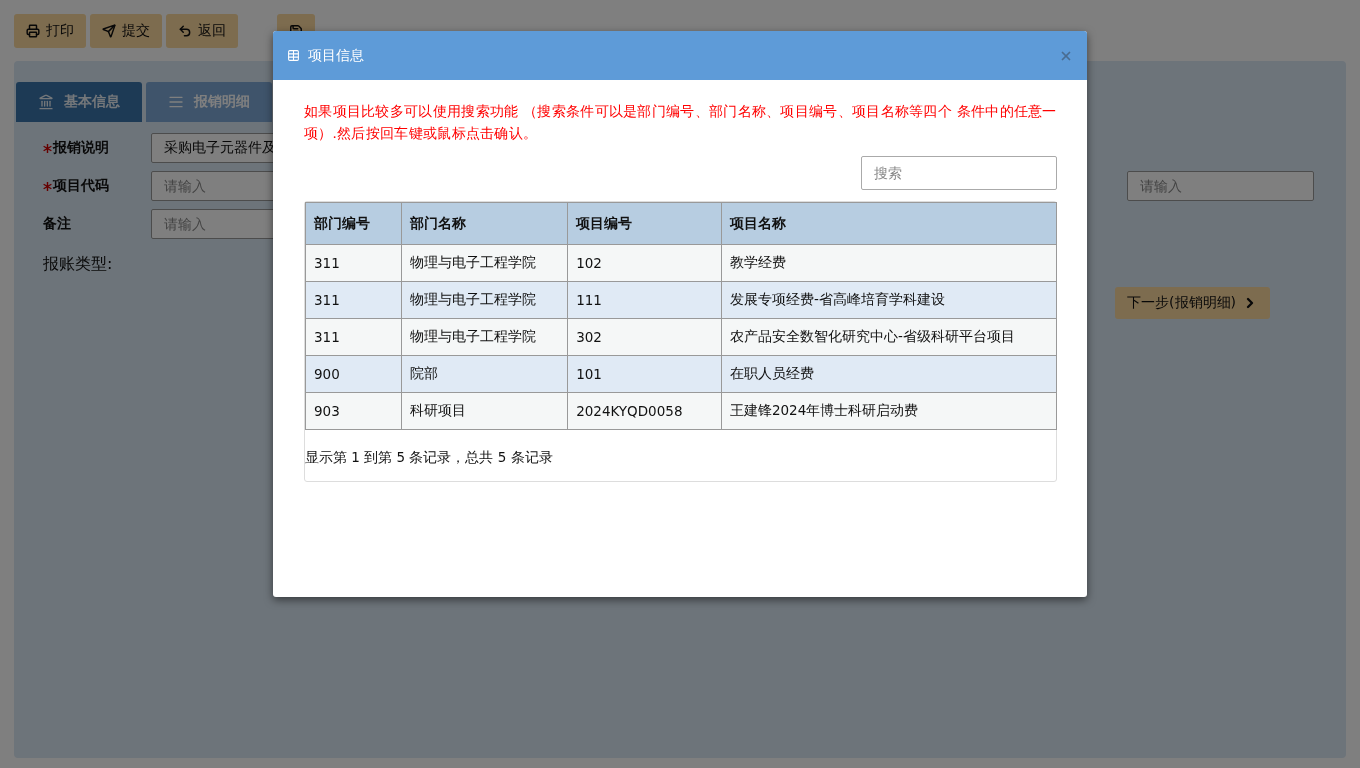 This screenshot has width=1360, height=768. I want to click on notice-text: 如果项目比较多可以使用搜索功能 （搜索条件可以是部门编号、部门名称、项目编号、项目名称等四个 条件中的任意一项）.然后按回车键或鼠标点击确认。, so click(680, 122).